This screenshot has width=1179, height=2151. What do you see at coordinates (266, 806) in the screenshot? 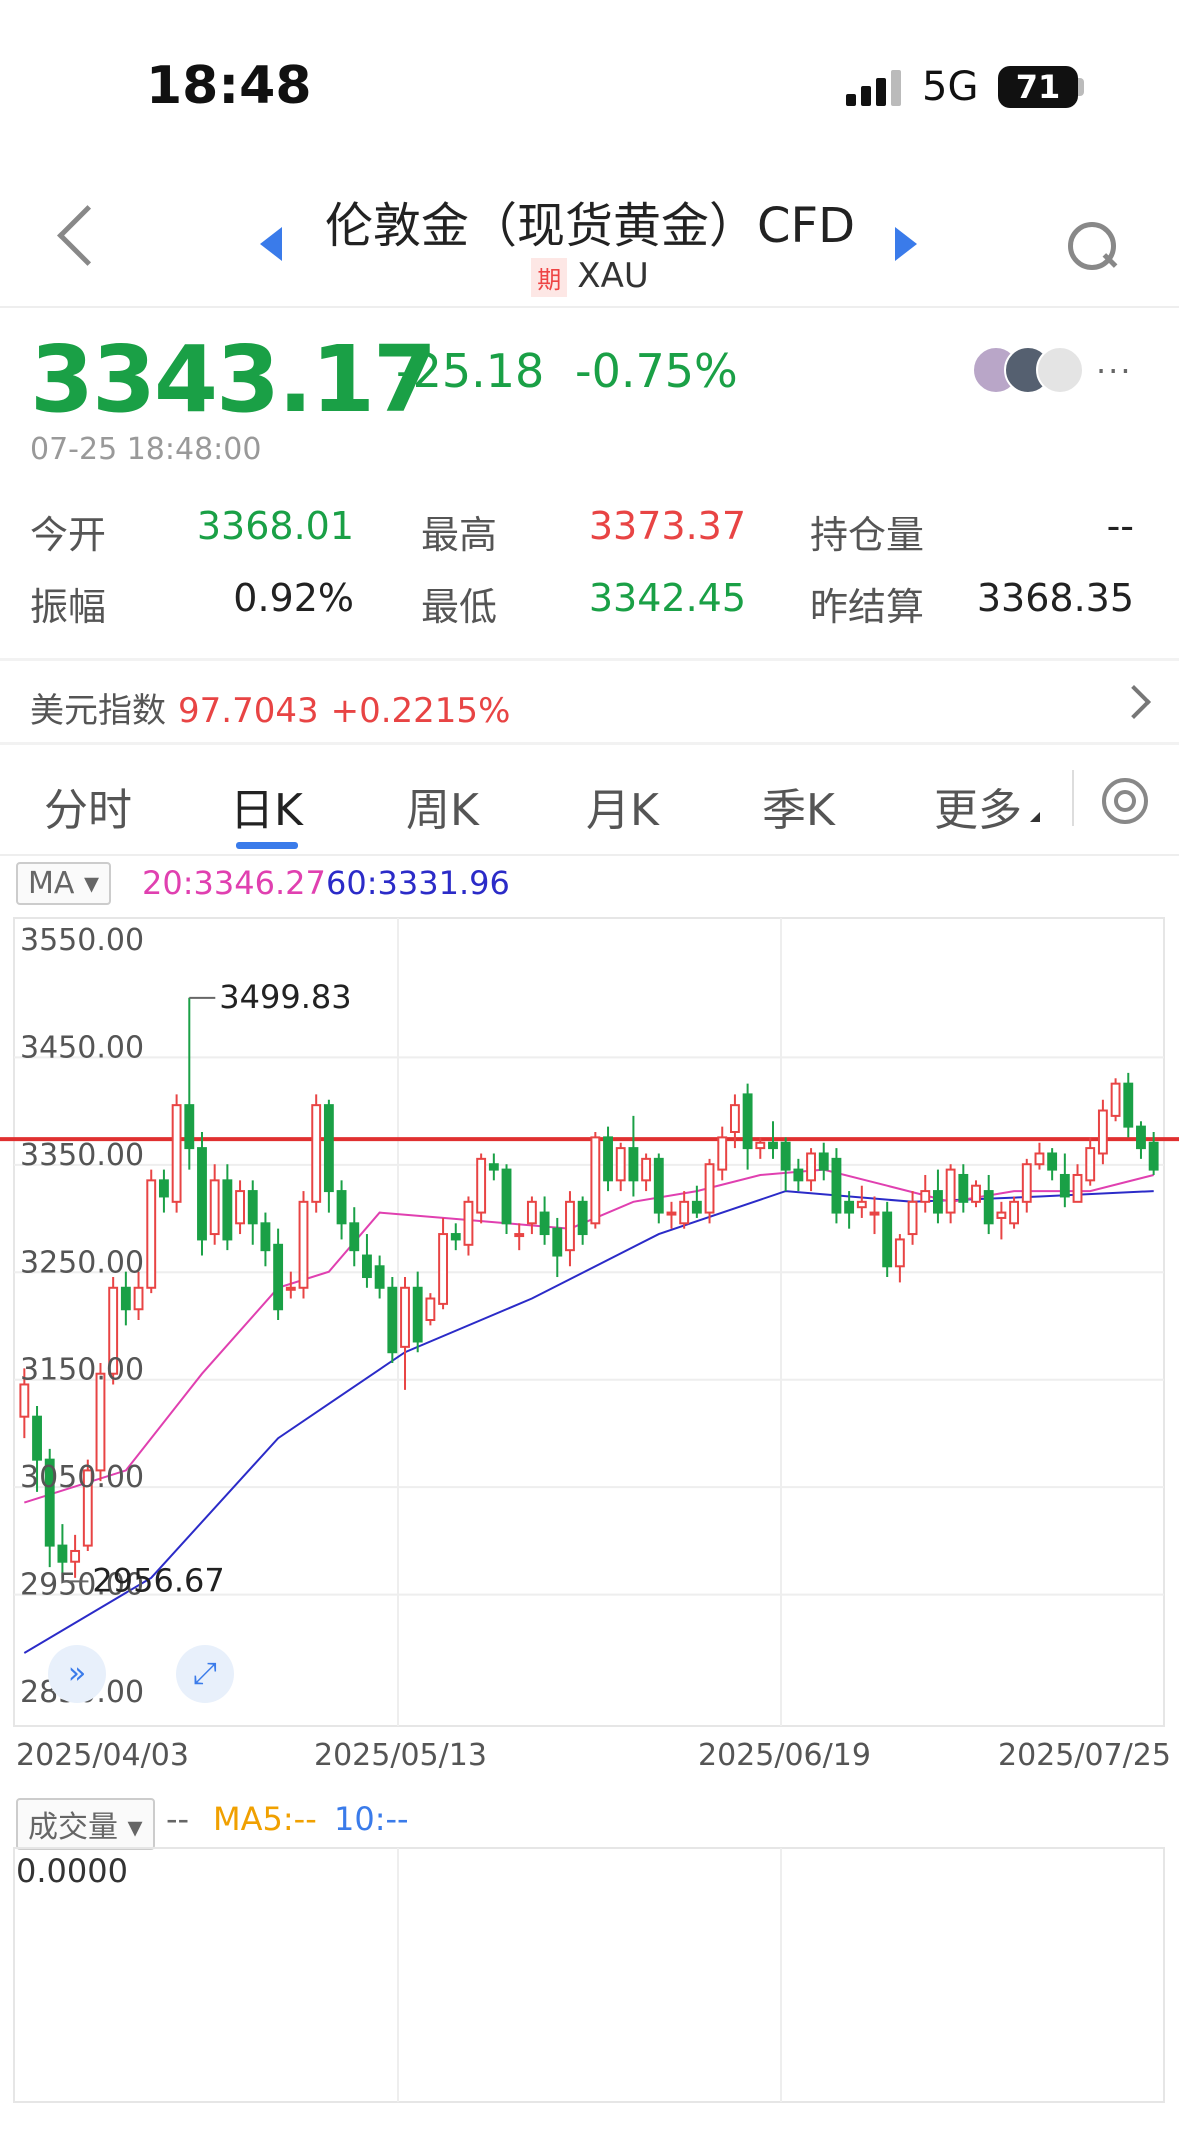
I see `tab-daily-k: 日K` at bounding box center [266, 806].